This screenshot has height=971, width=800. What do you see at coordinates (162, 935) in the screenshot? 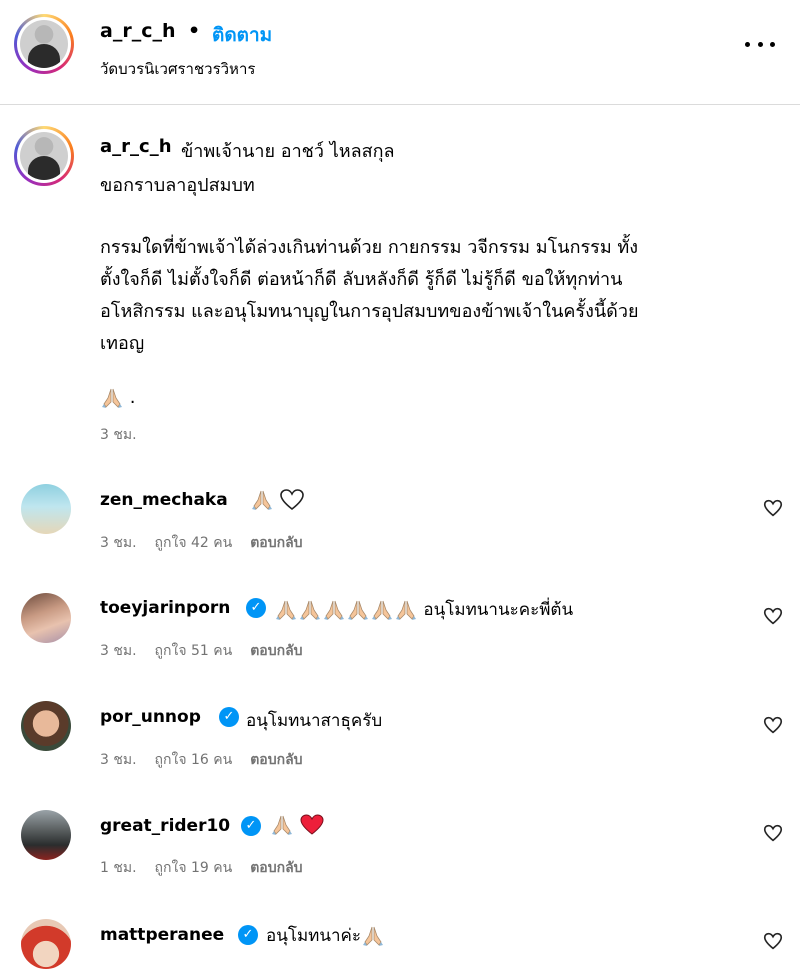
I see `comment-username: mattperanee` at bounding box center [162, 935].